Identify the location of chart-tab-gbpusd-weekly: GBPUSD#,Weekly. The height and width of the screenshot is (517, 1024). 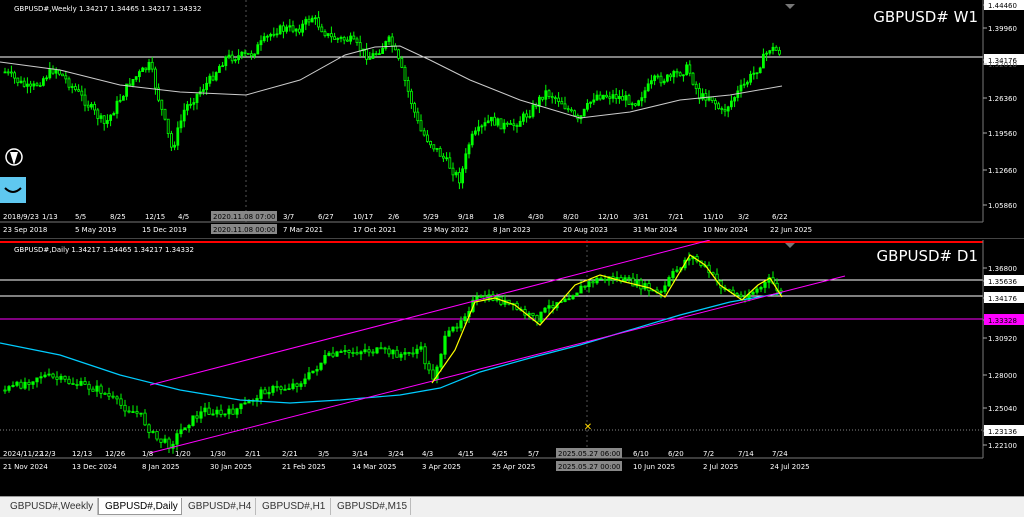
(51, 506).